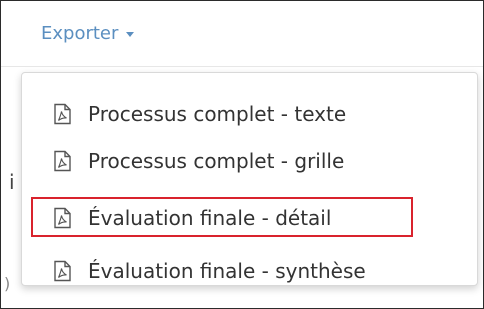 This screenshot has height=309, width=484. Describe the element at coordinates (242, 66) in the screenshot. I see `background-divider` at that location.